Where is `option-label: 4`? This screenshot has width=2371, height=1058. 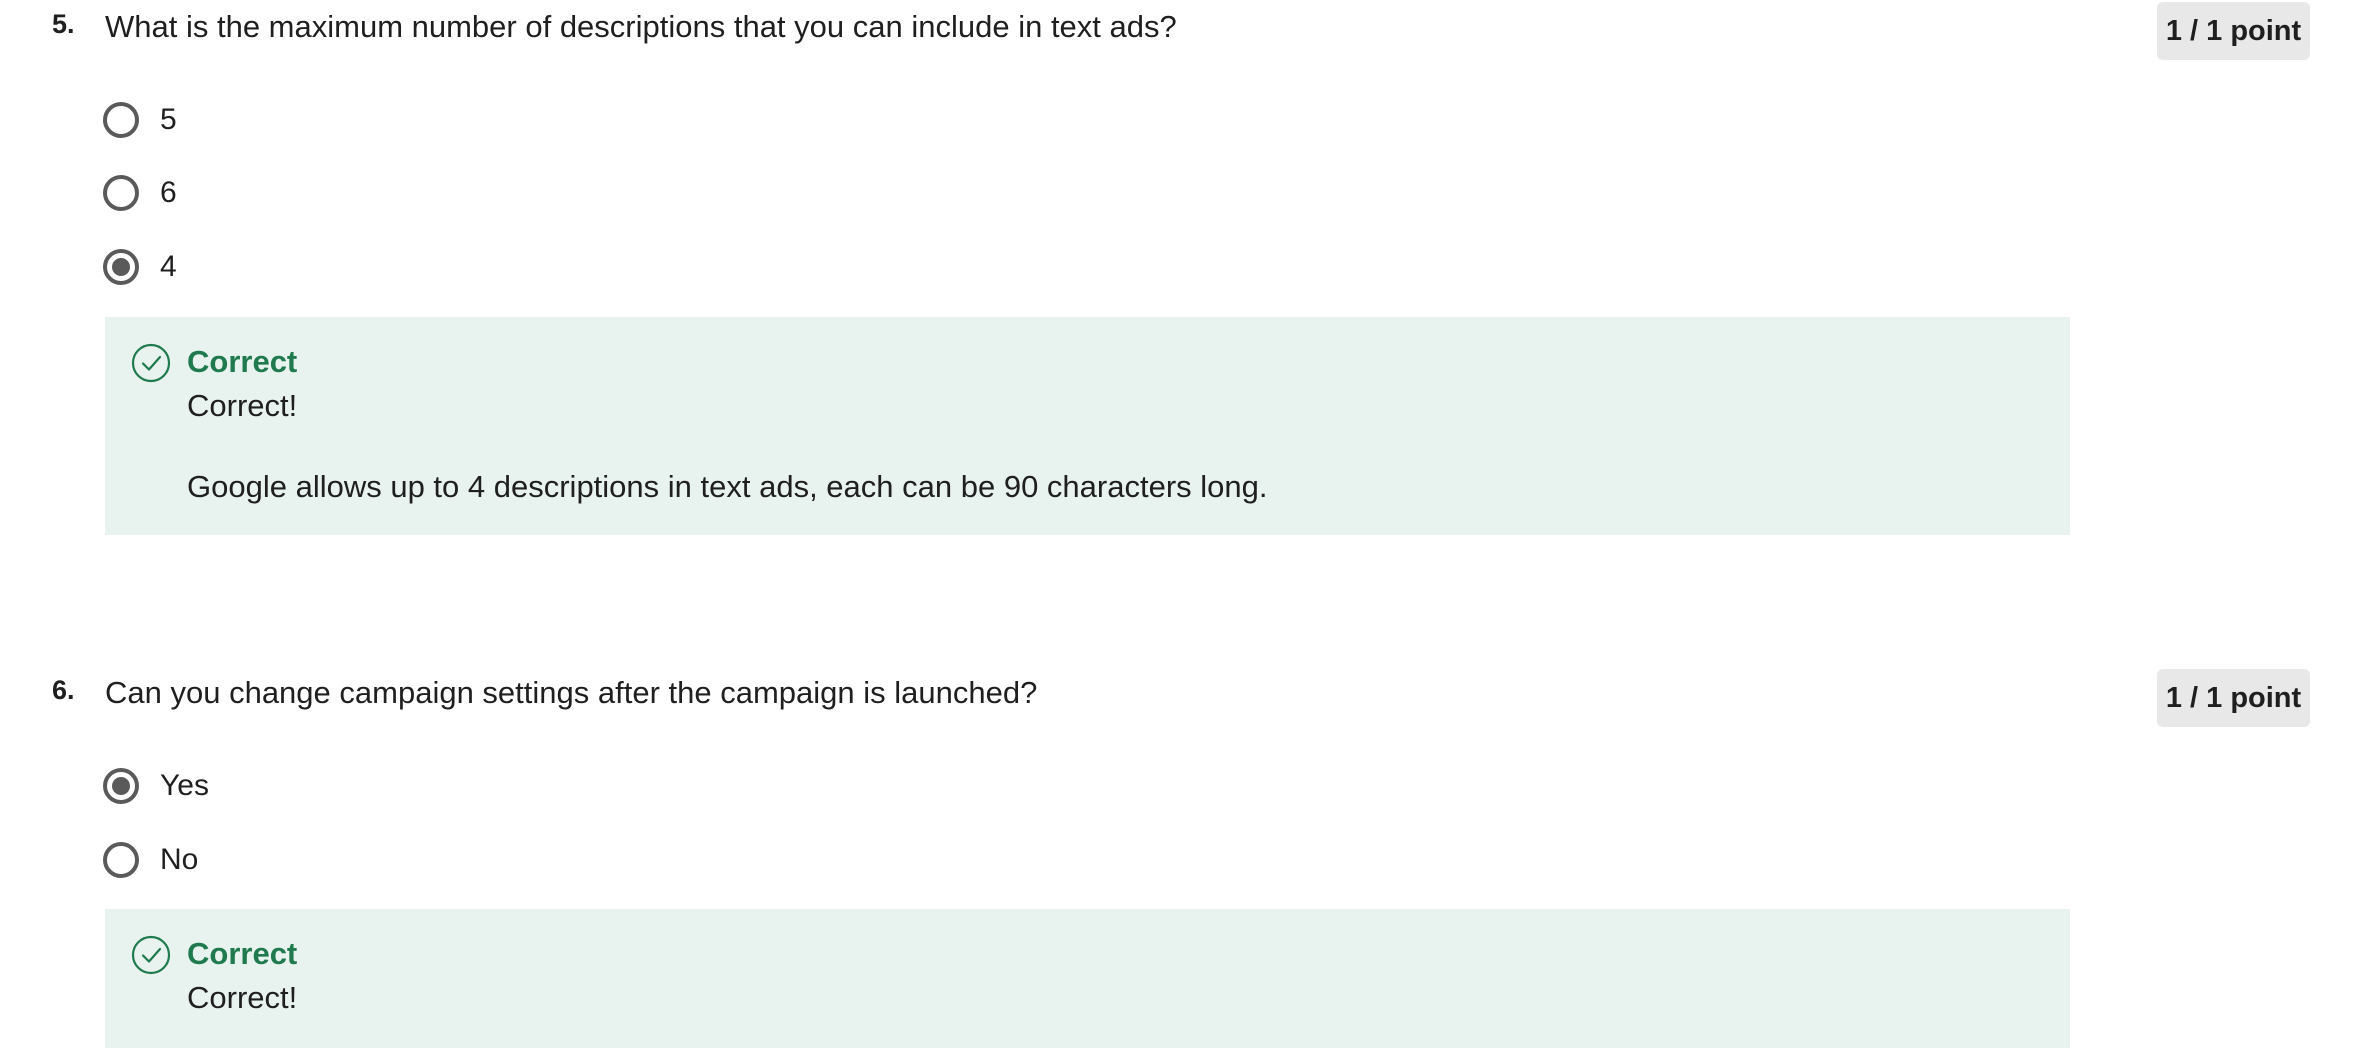
option-label: 4 is located at coordinates (168, 266).